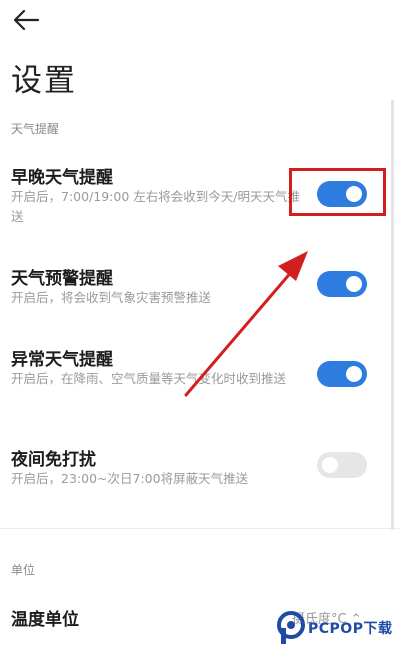 Image resolution: width=400 pixels, height=650 pixels. Describe the element at coordinates (62, 279) in the screenshot. I see `setting-title: 天气预警提醒` at that location.